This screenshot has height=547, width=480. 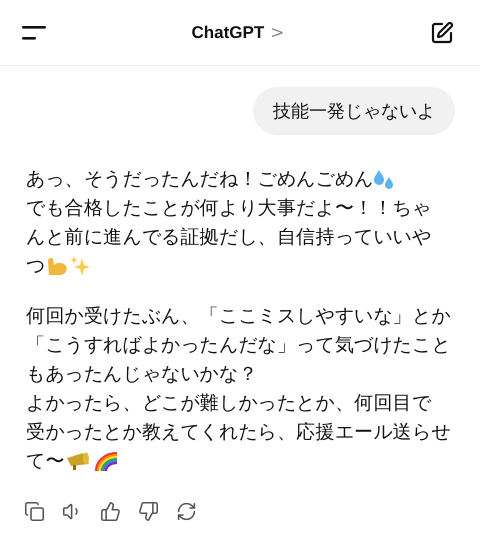 What do you see at coordinates (384, 179) in the screenshot?
I see `droplets-icon` at bounding box center [384, 179].